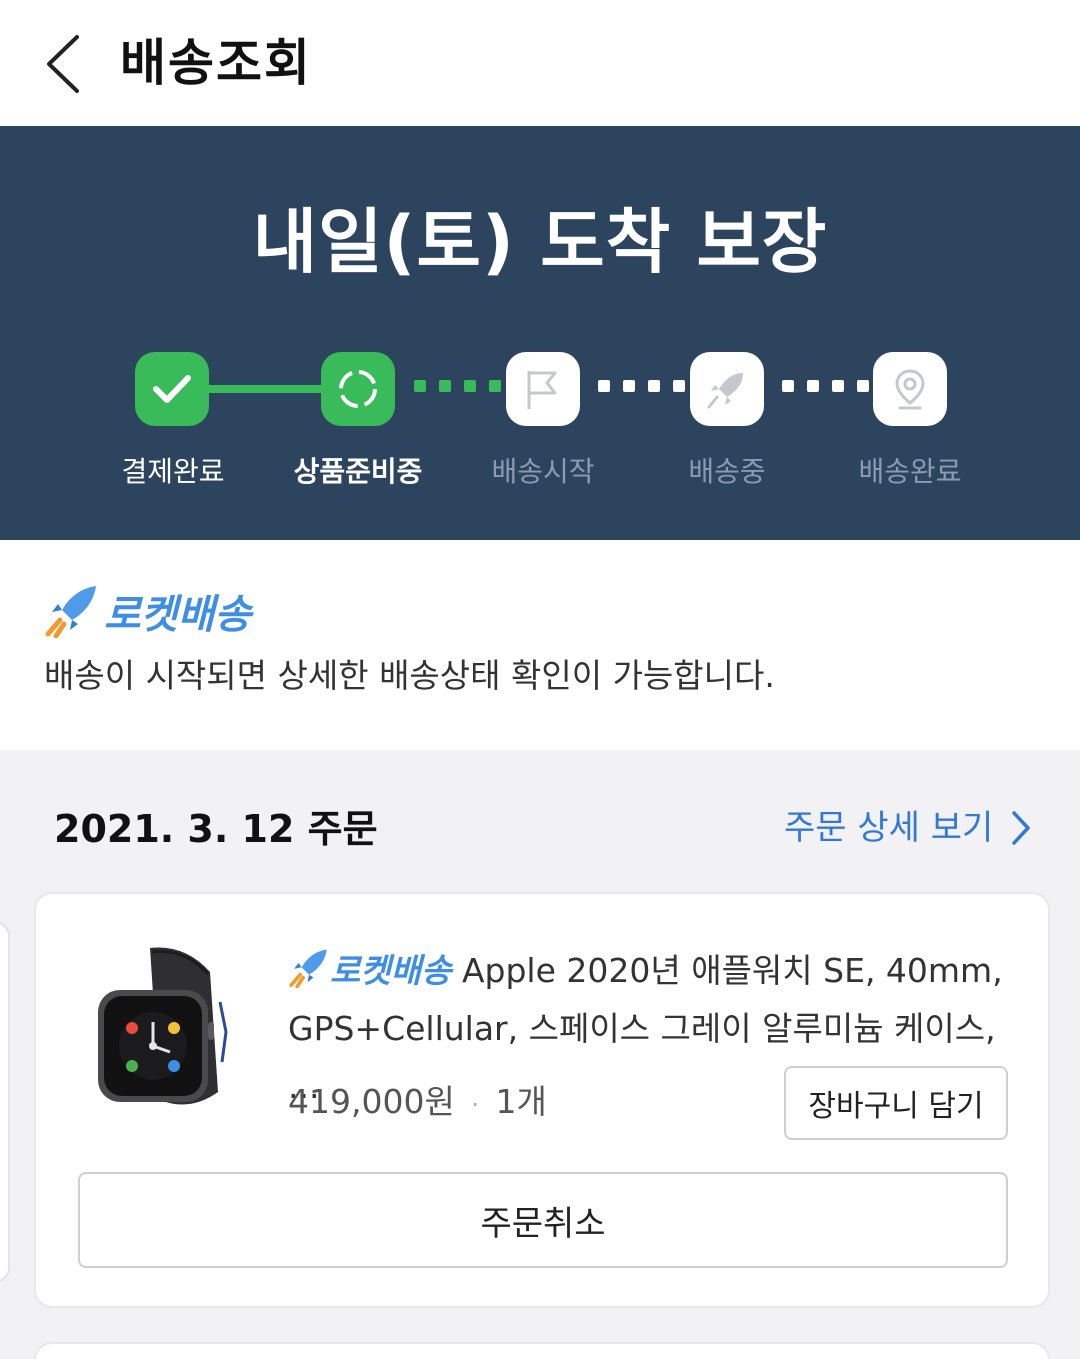  What do you see at coordinates (540, 63) in the screenshot?
I see `app-bar: 배송조회` at bounding box center [540, 63].